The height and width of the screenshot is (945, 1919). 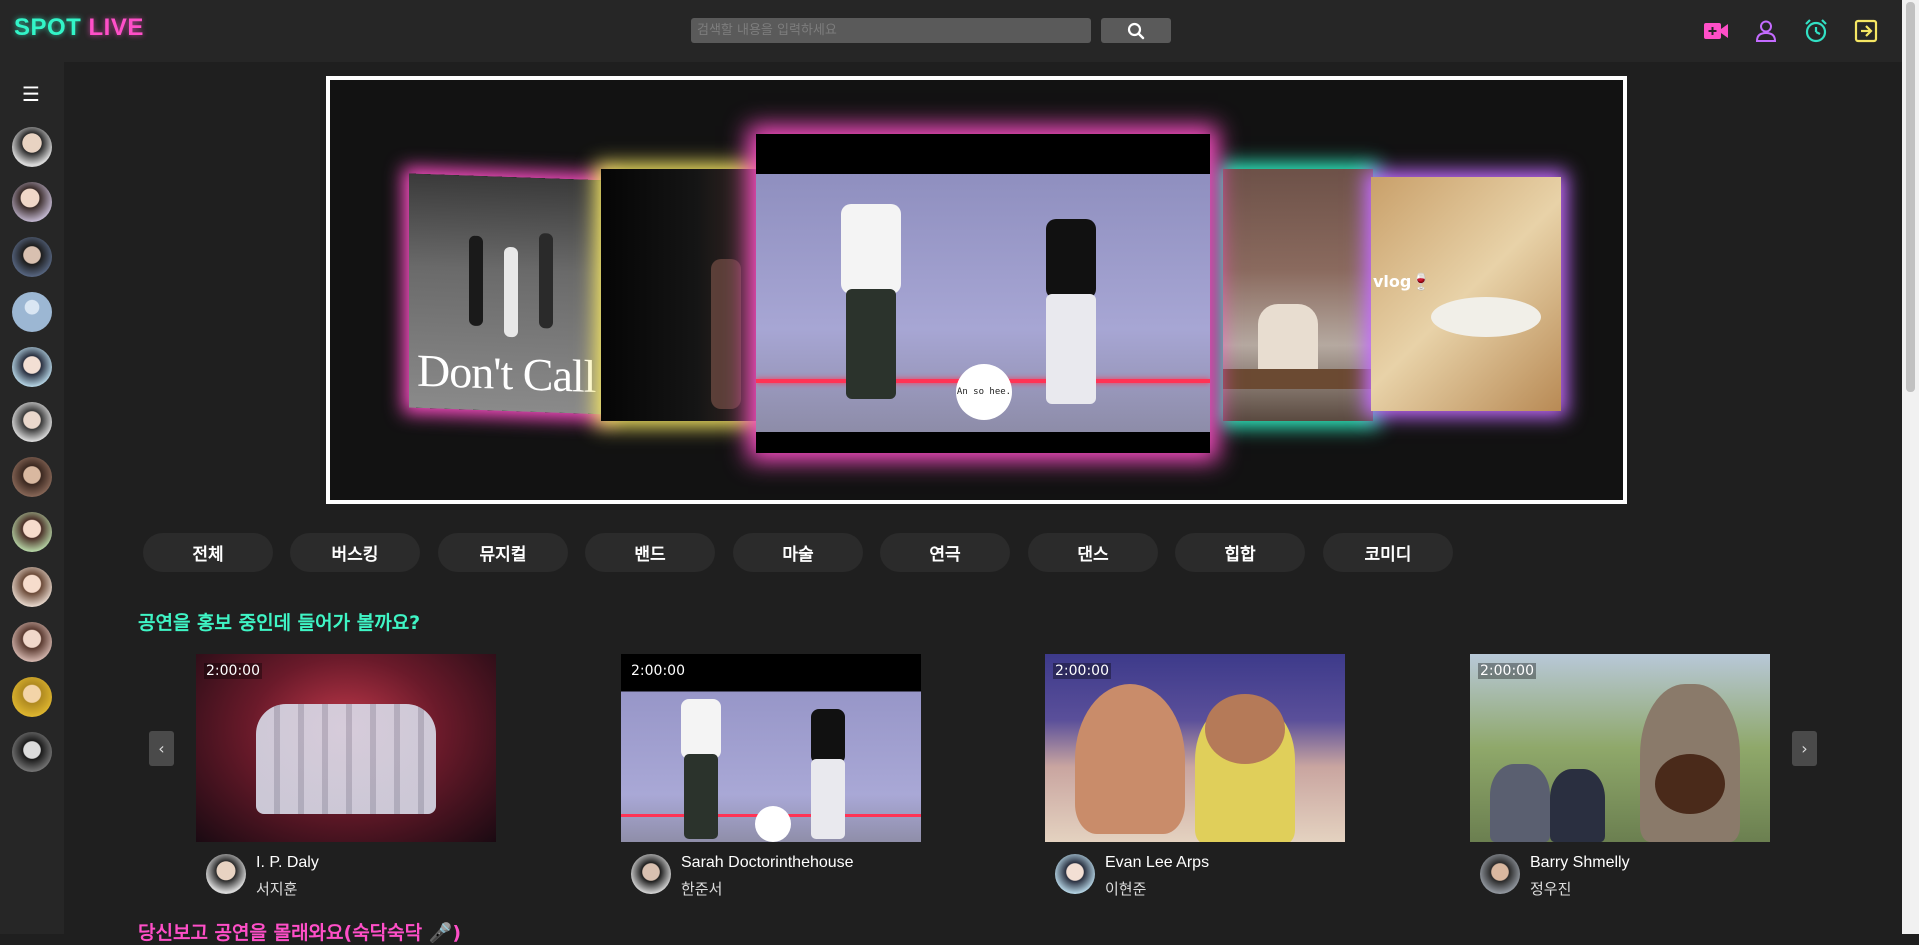 What do you see at coordinates (726, 334) in the screenshot?
I see `performer-silhouette` at bounding box center [726, 334].